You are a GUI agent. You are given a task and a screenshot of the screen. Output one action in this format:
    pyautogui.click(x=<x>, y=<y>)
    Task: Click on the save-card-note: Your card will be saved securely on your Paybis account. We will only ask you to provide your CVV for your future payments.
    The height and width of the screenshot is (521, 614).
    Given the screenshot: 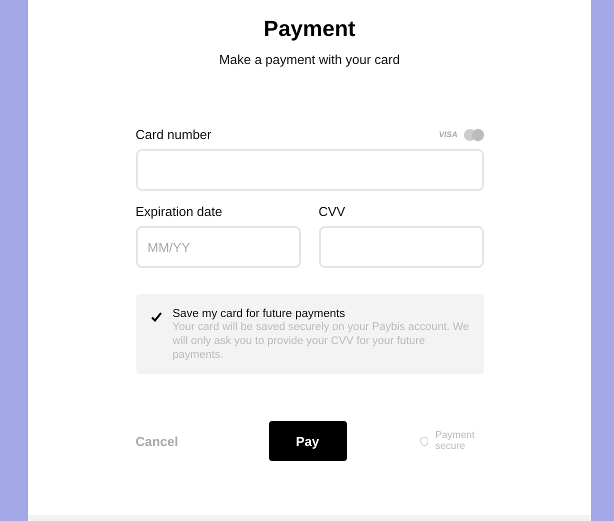 What is the action you would take?
    pyautogui.click(x=321, y=341)
    